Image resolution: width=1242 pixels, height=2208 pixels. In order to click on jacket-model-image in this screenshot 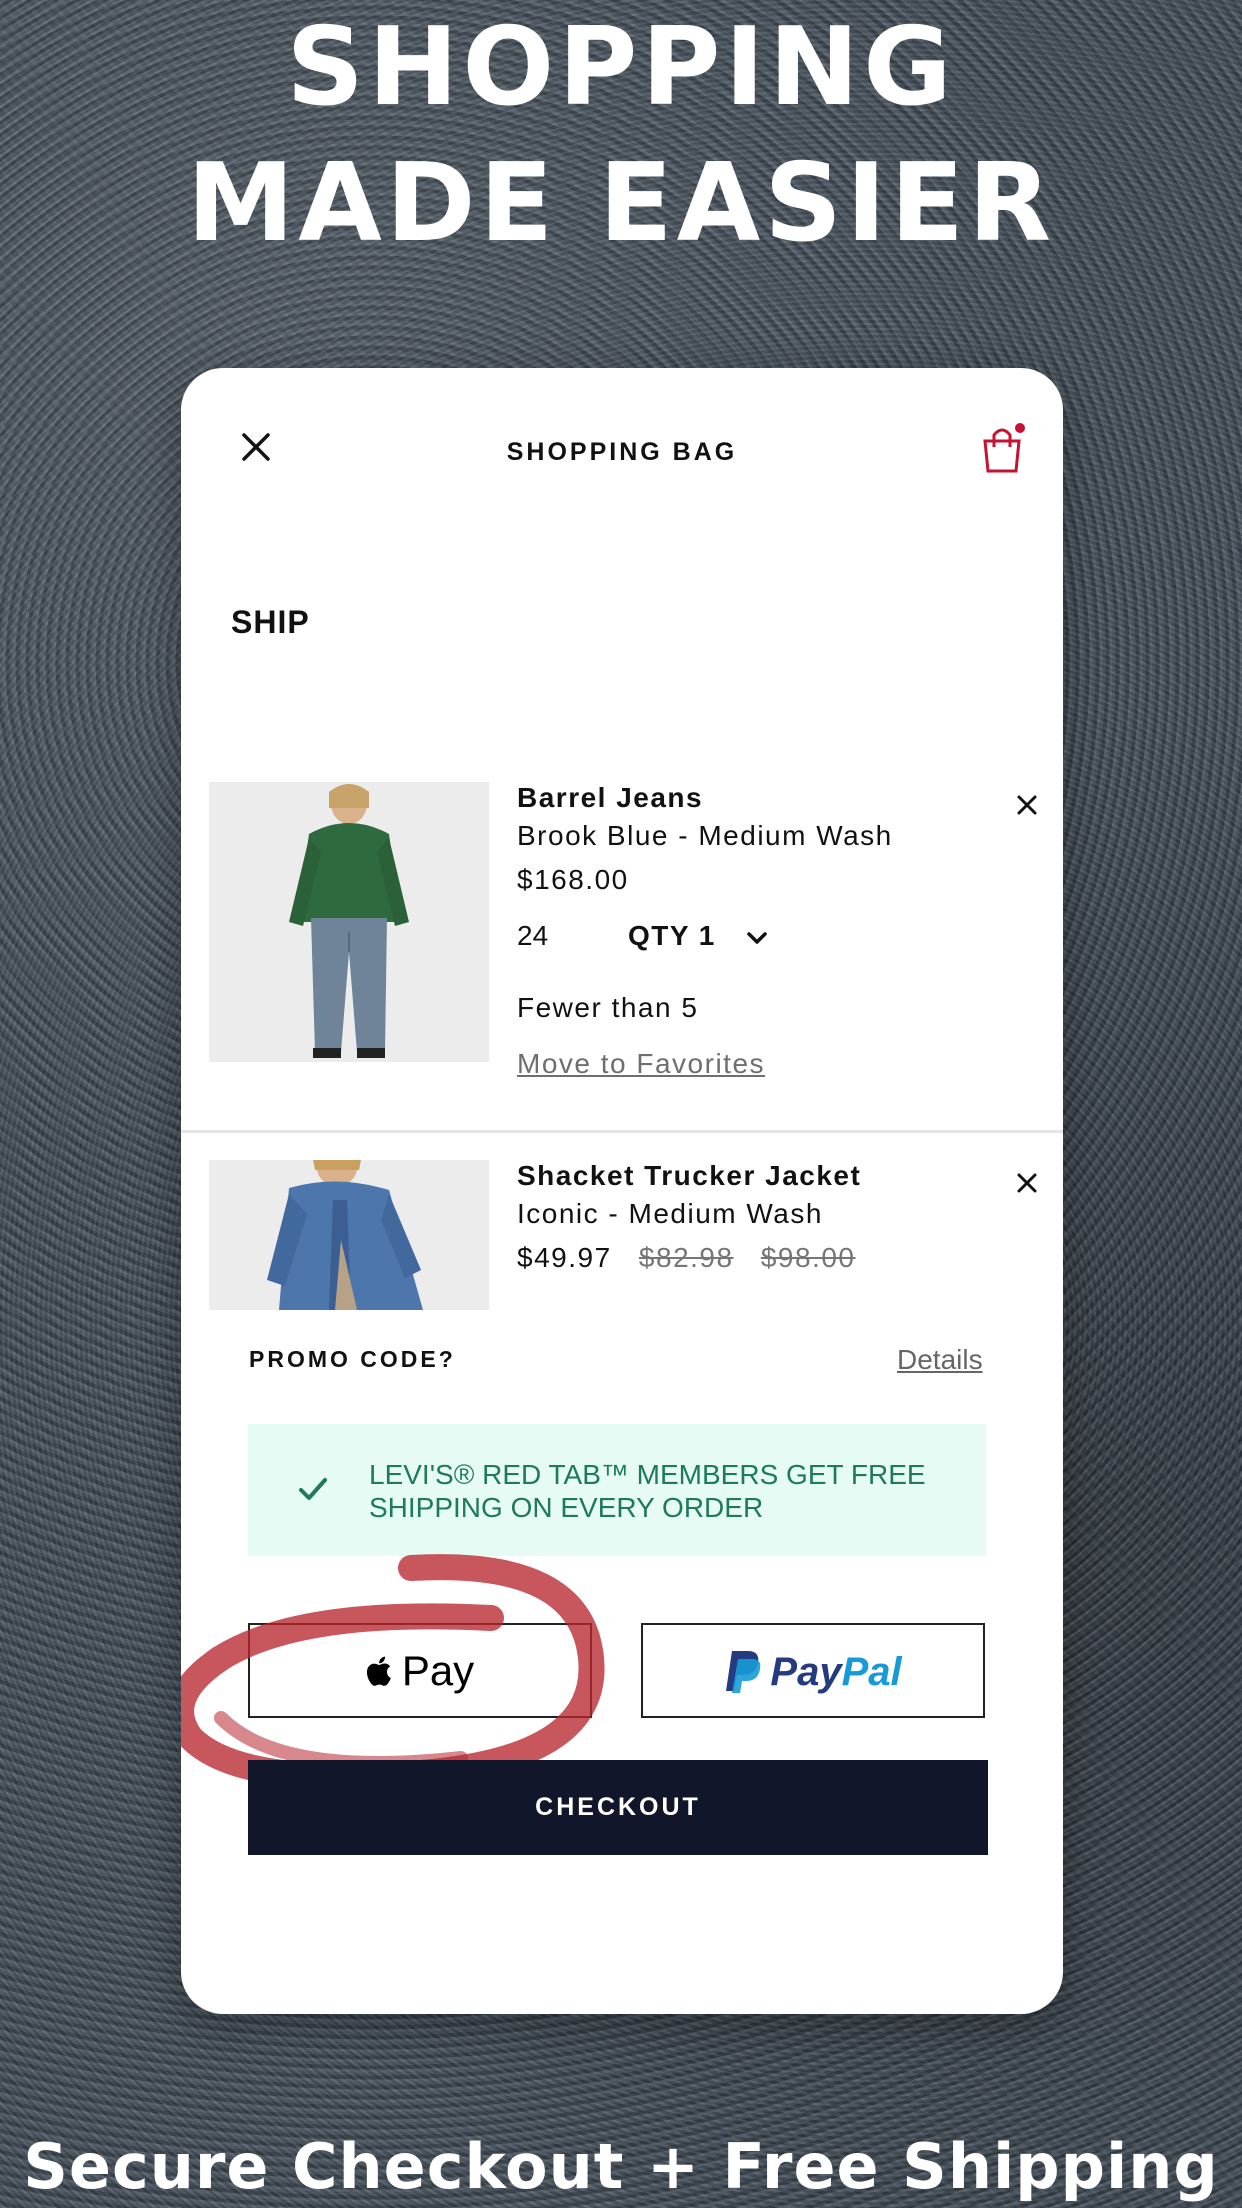, I will do `click(349, 1235)`.